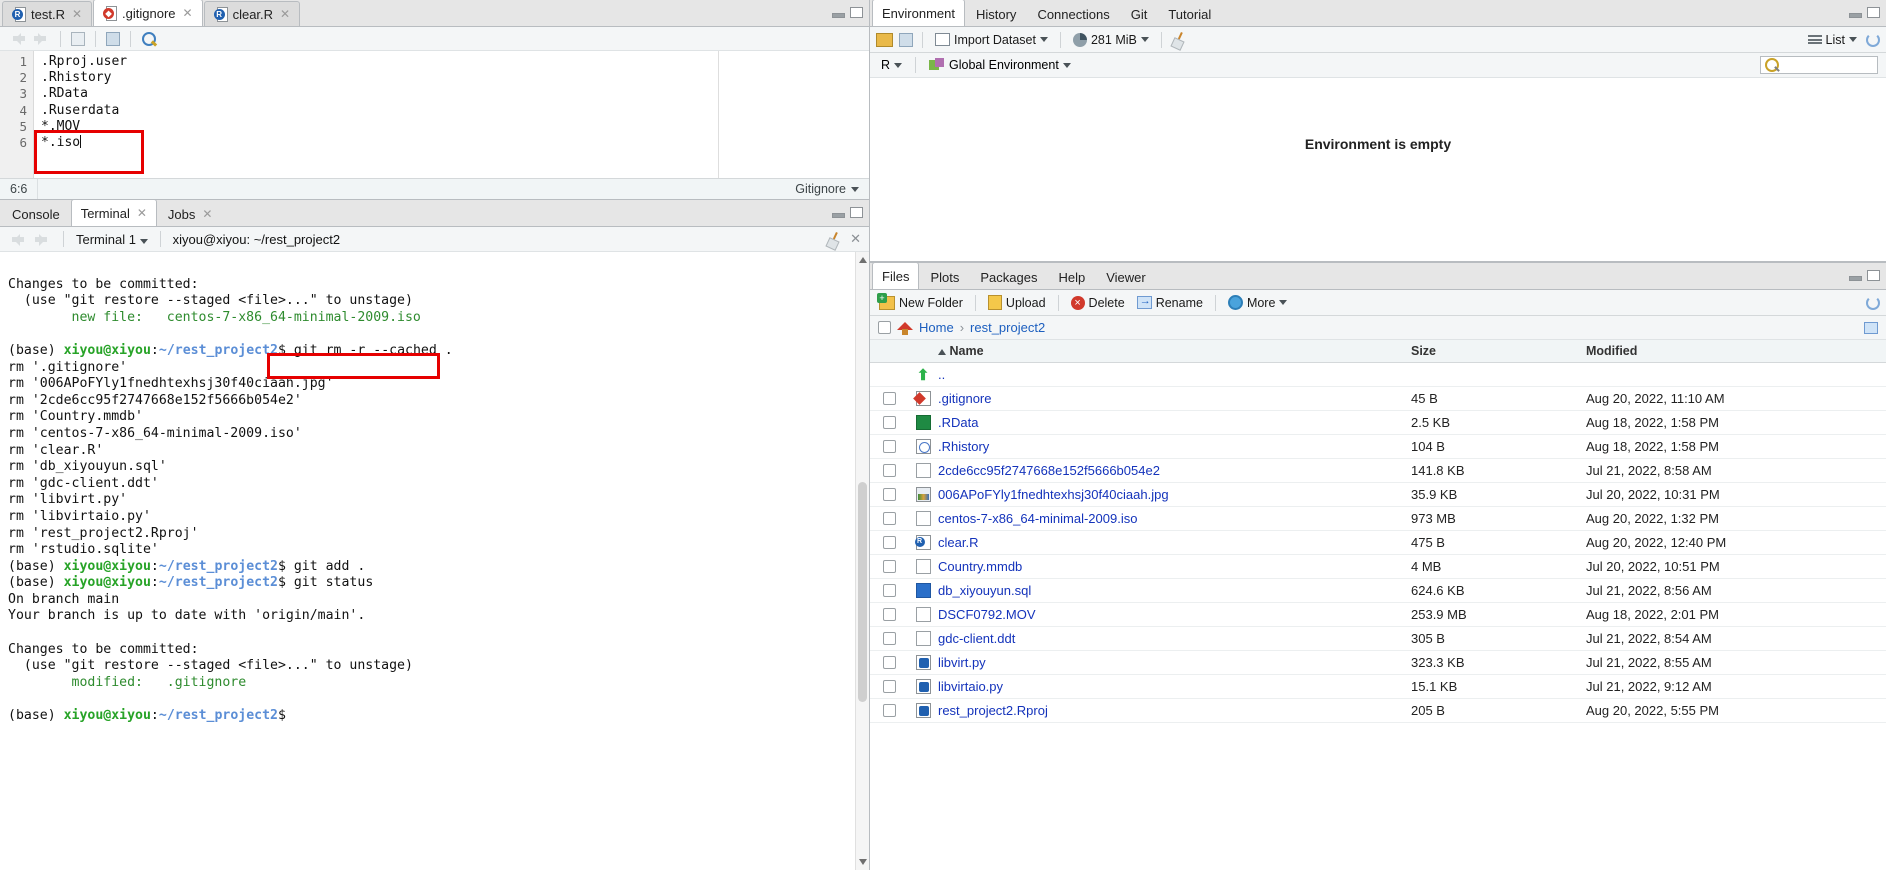  Describe the element at coordinates (945, 276) in the screenshot. I see `tab-plots: Plots` at that location.